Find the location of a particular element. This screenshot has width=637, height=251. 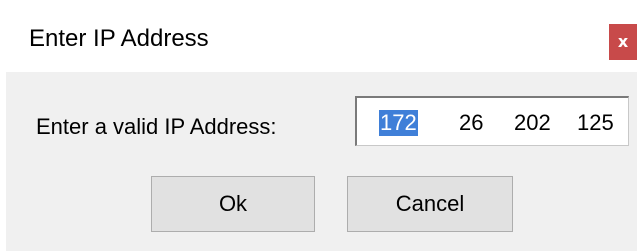

ip-address-prompt-label: Enter a valid IP Address: is located at coordinates (156, 126).